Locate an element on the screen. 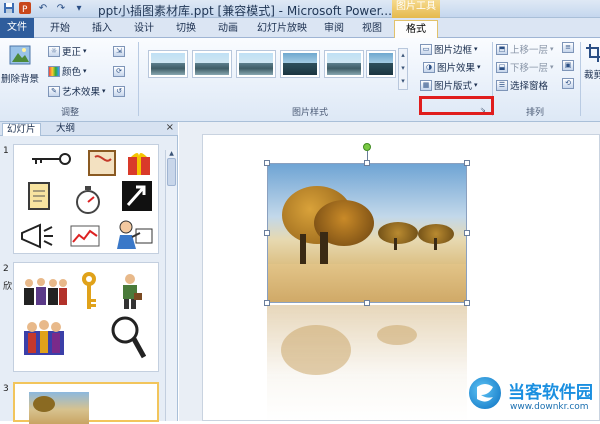 The image size is (600, 424). corrections-label: 更正 is located at coordinates (71, 51).